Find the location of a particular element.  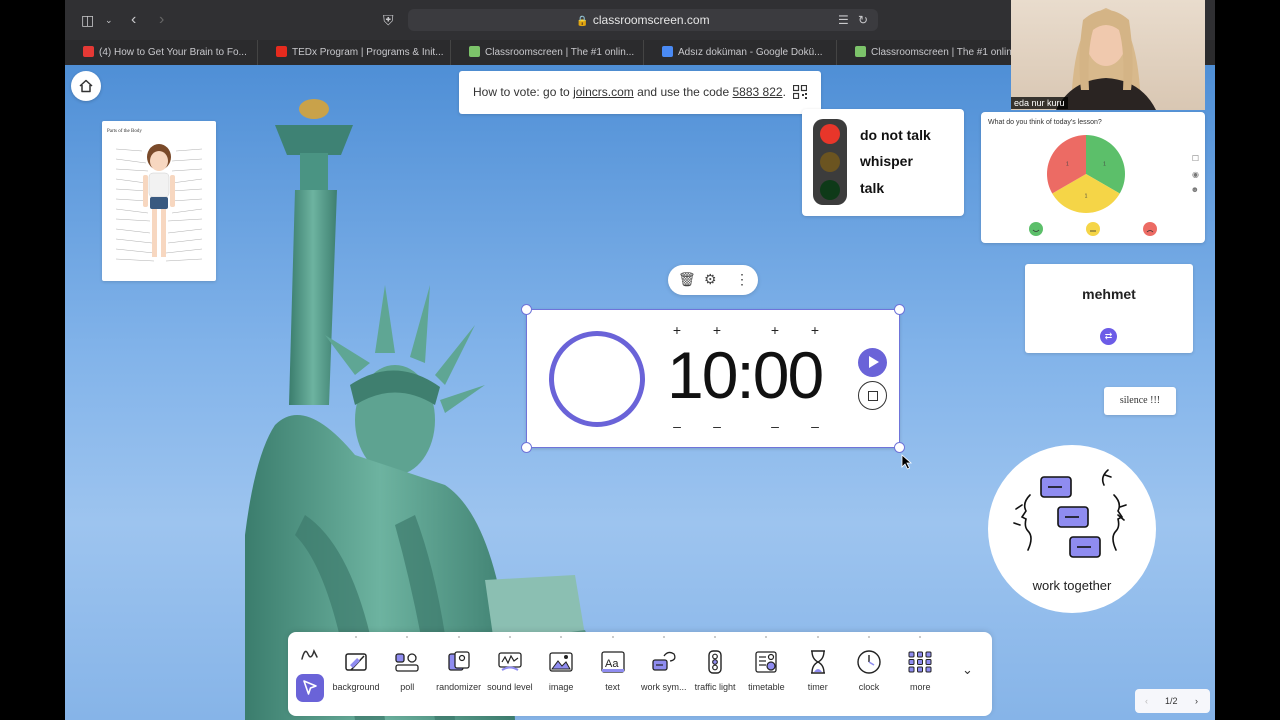

shield-icon: ⛨ is located at coordinates (388, 20).